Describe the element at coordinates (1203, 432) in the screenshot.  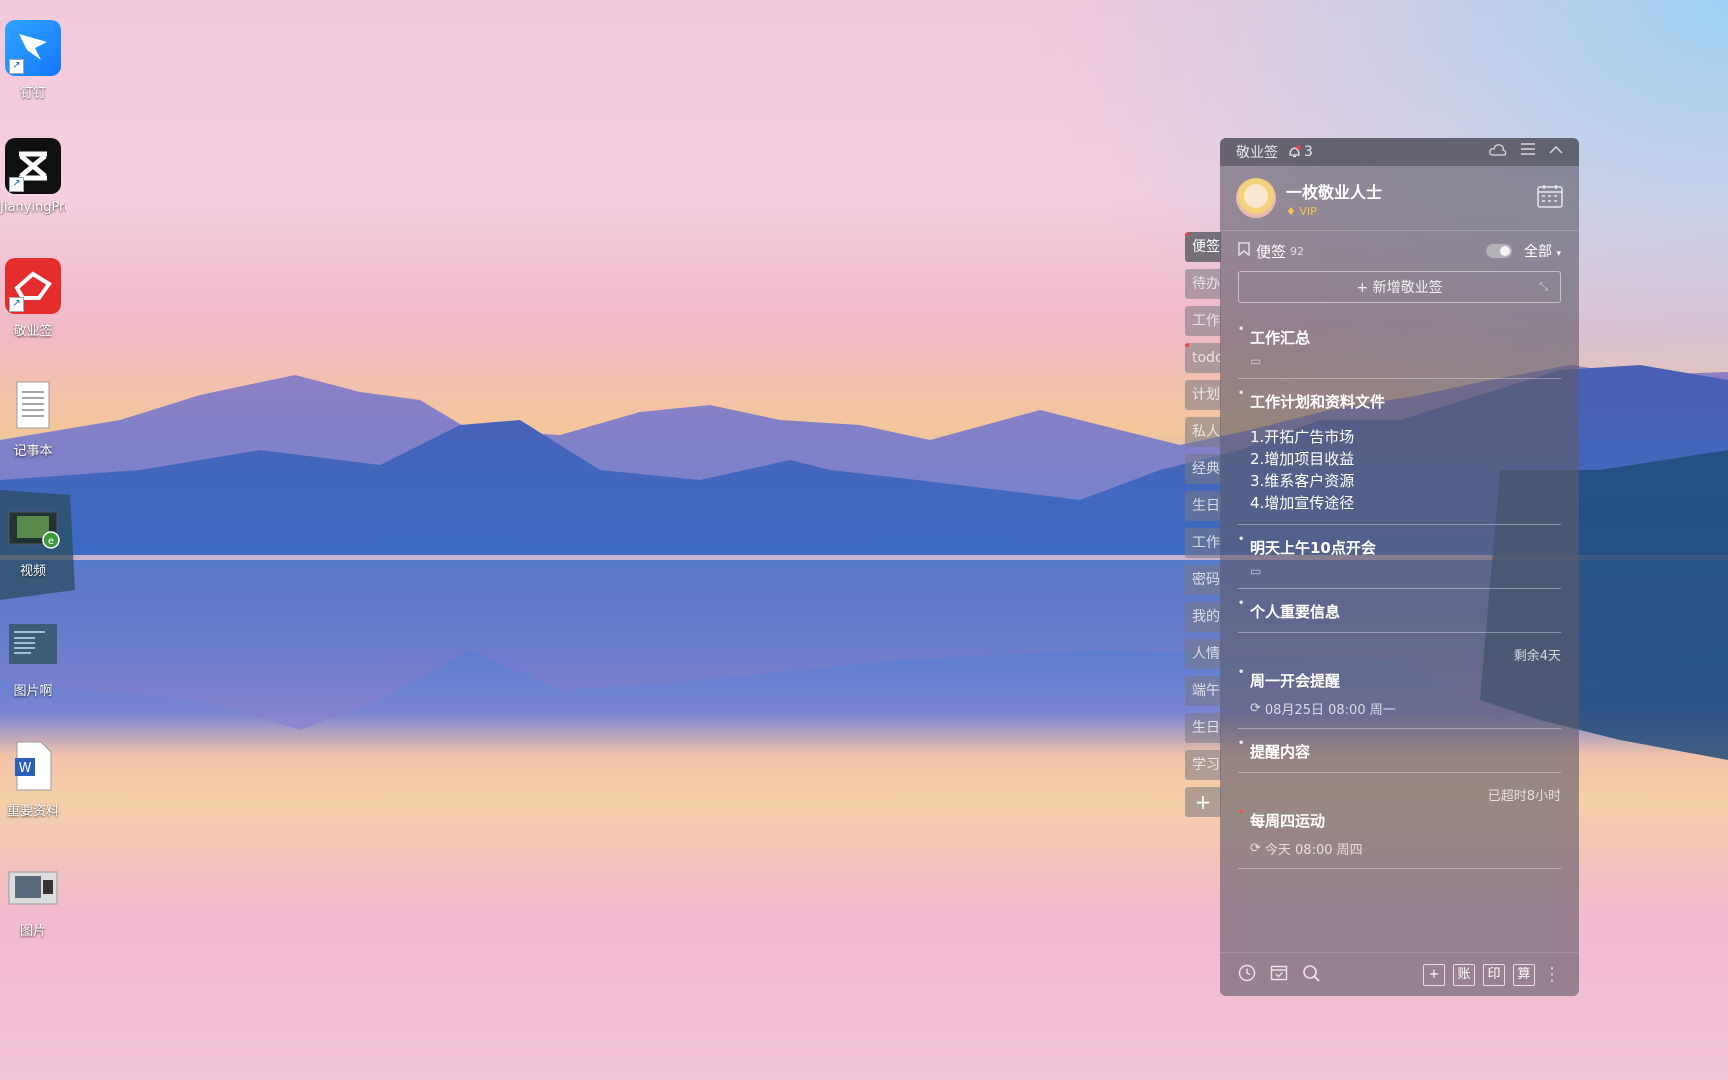
I see `category-tab: 私人` at that location.